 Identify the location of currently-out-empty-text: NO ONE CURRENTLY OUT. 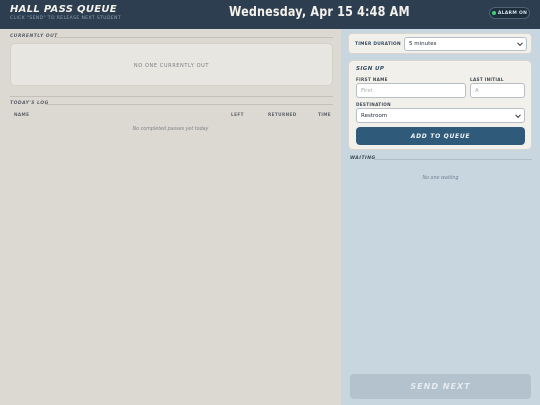
(171, 66).